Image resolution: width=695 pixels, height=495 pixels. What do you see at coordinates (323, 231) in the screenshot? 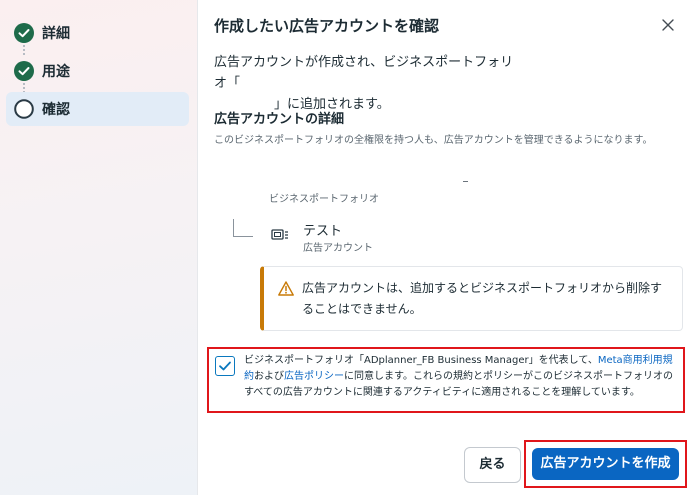
I see `ad-account-name: テスト` at bounding box center [323, 231].